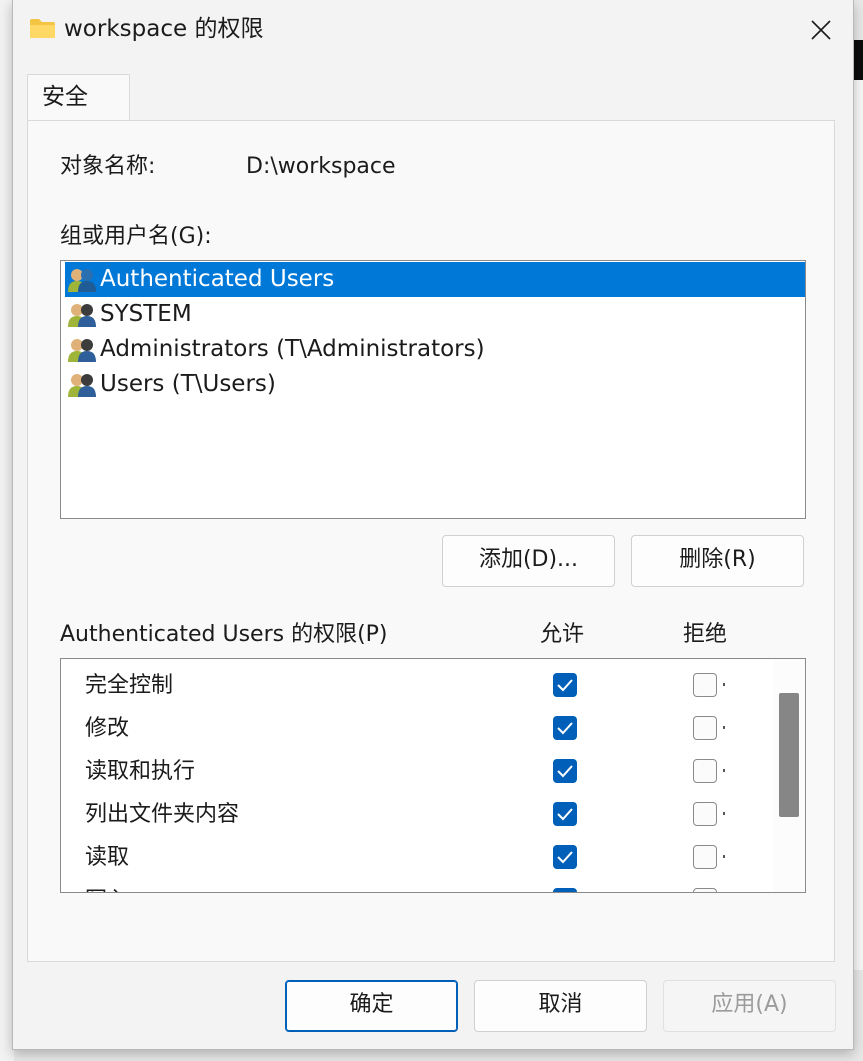 This screenshot has width=863, height=1061. I want to click on permission-name: 读取和执行, so click(140, 771).